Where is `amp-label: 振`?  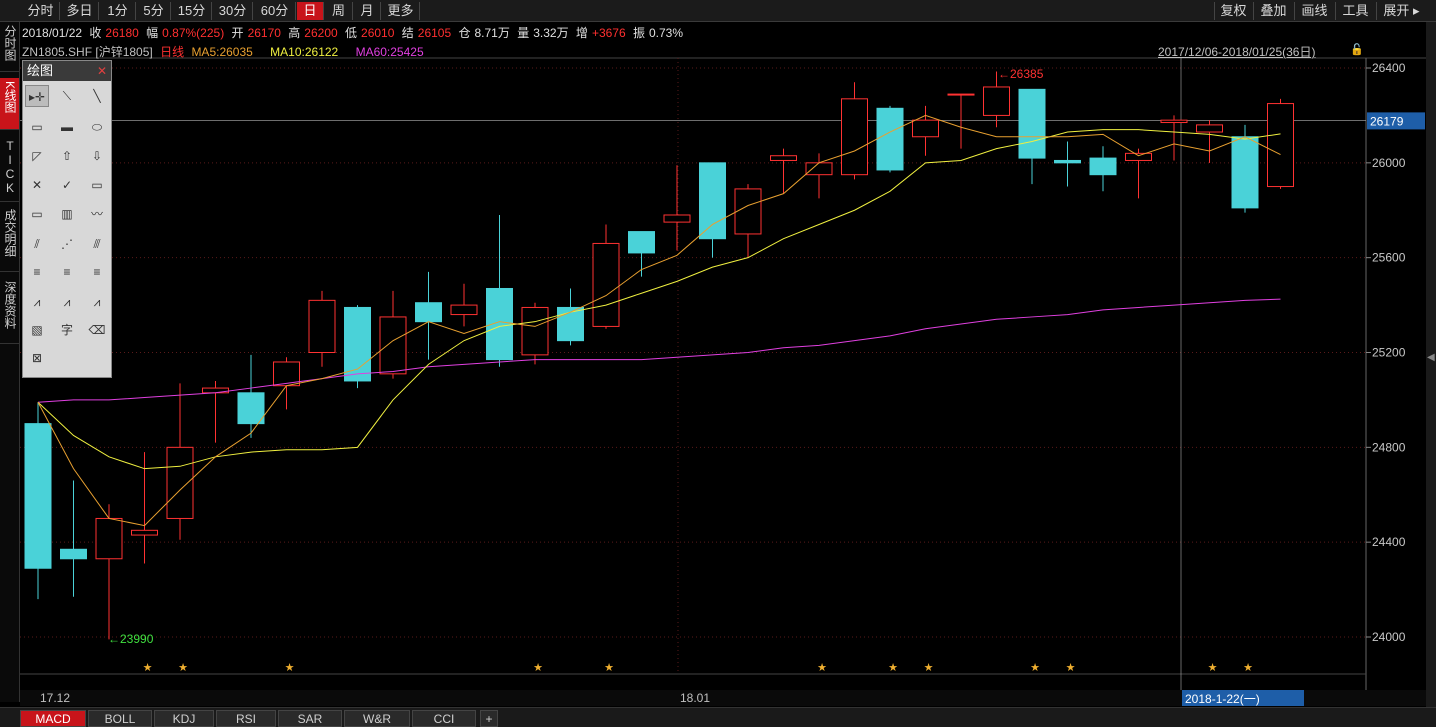 amp-label: 振 is located at coordinates (638, 33).